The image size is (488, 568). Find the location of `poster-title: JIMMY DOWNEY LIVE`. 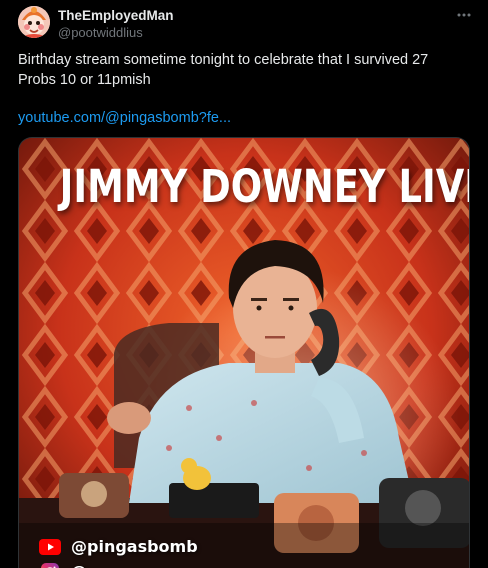

poster-title: JIMMY DOWNEY LIVE is located at coordinates (264, 186).